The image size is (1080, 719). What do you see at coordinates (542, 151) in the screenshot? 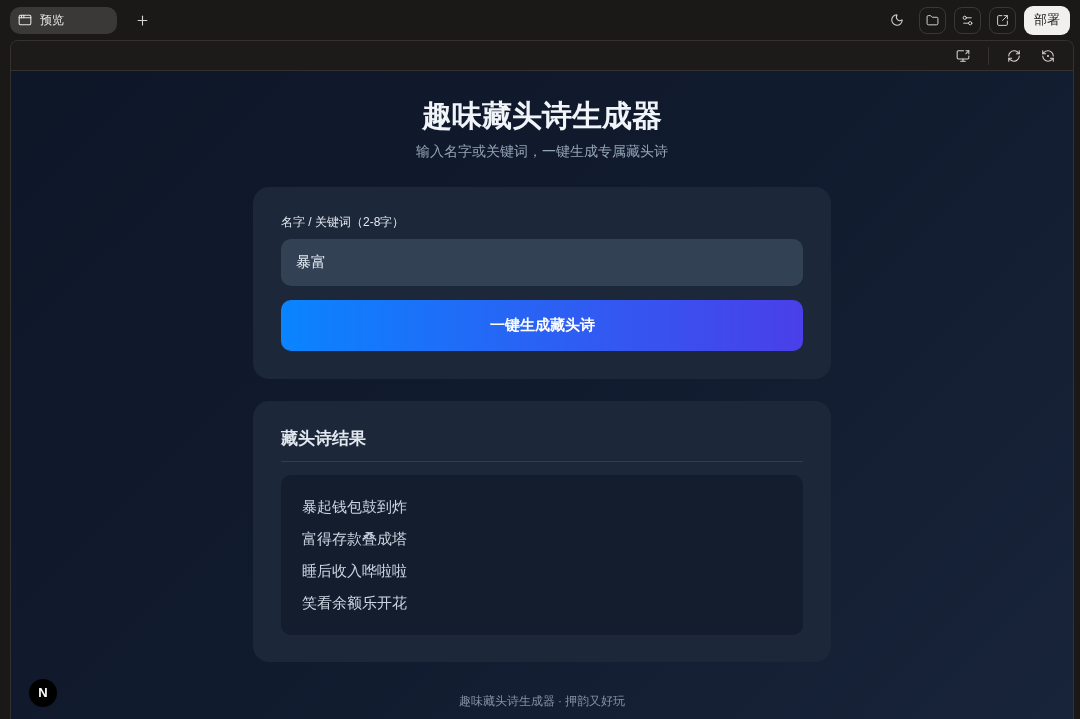
I see `app-subtitle: 输入名字或关键词，一键生成专属藏头诗` at bounding box center [542, 151].